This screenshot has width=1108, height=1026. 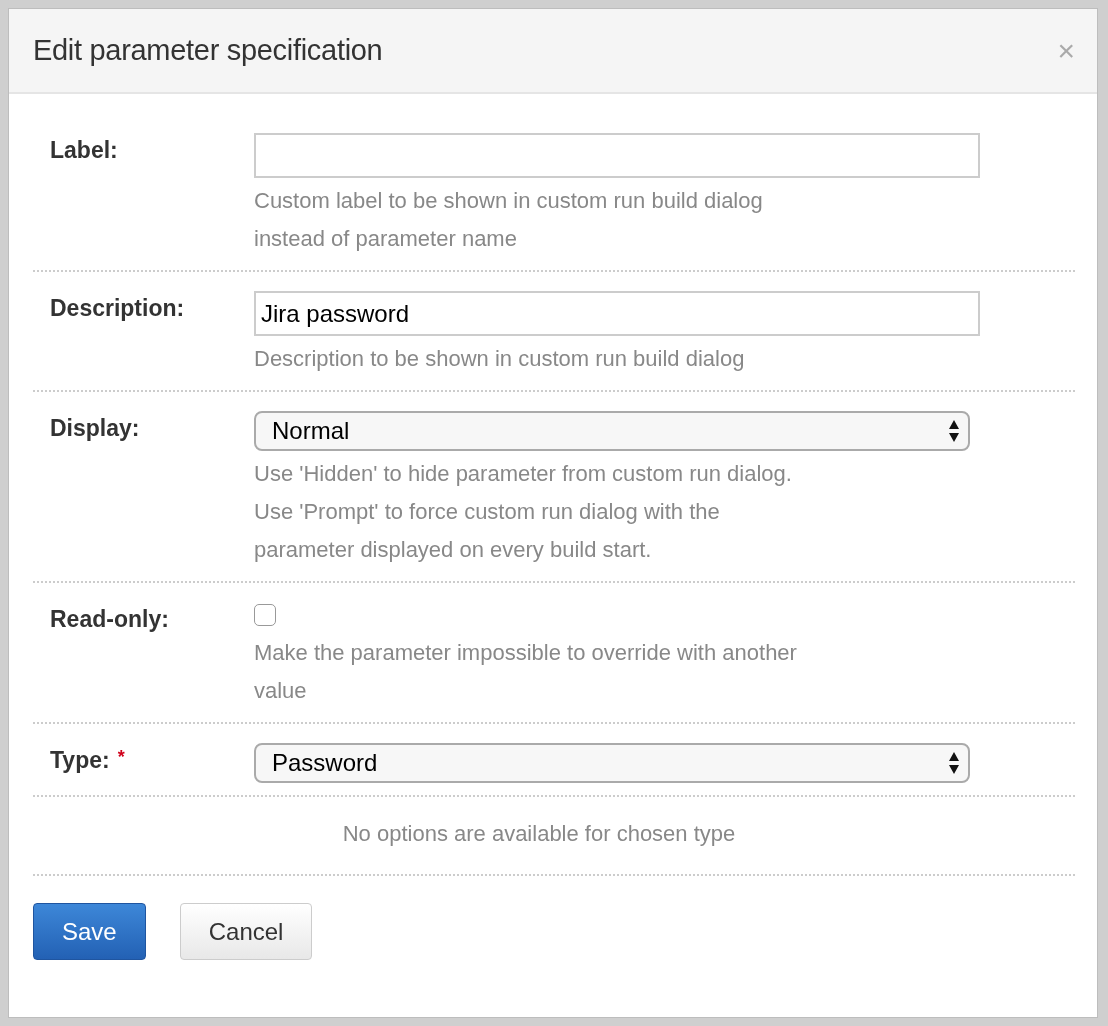 I want to click on help-text: Custom label to be shown in custom run build dialog instead of parameter name, so click(x=509, y=220).